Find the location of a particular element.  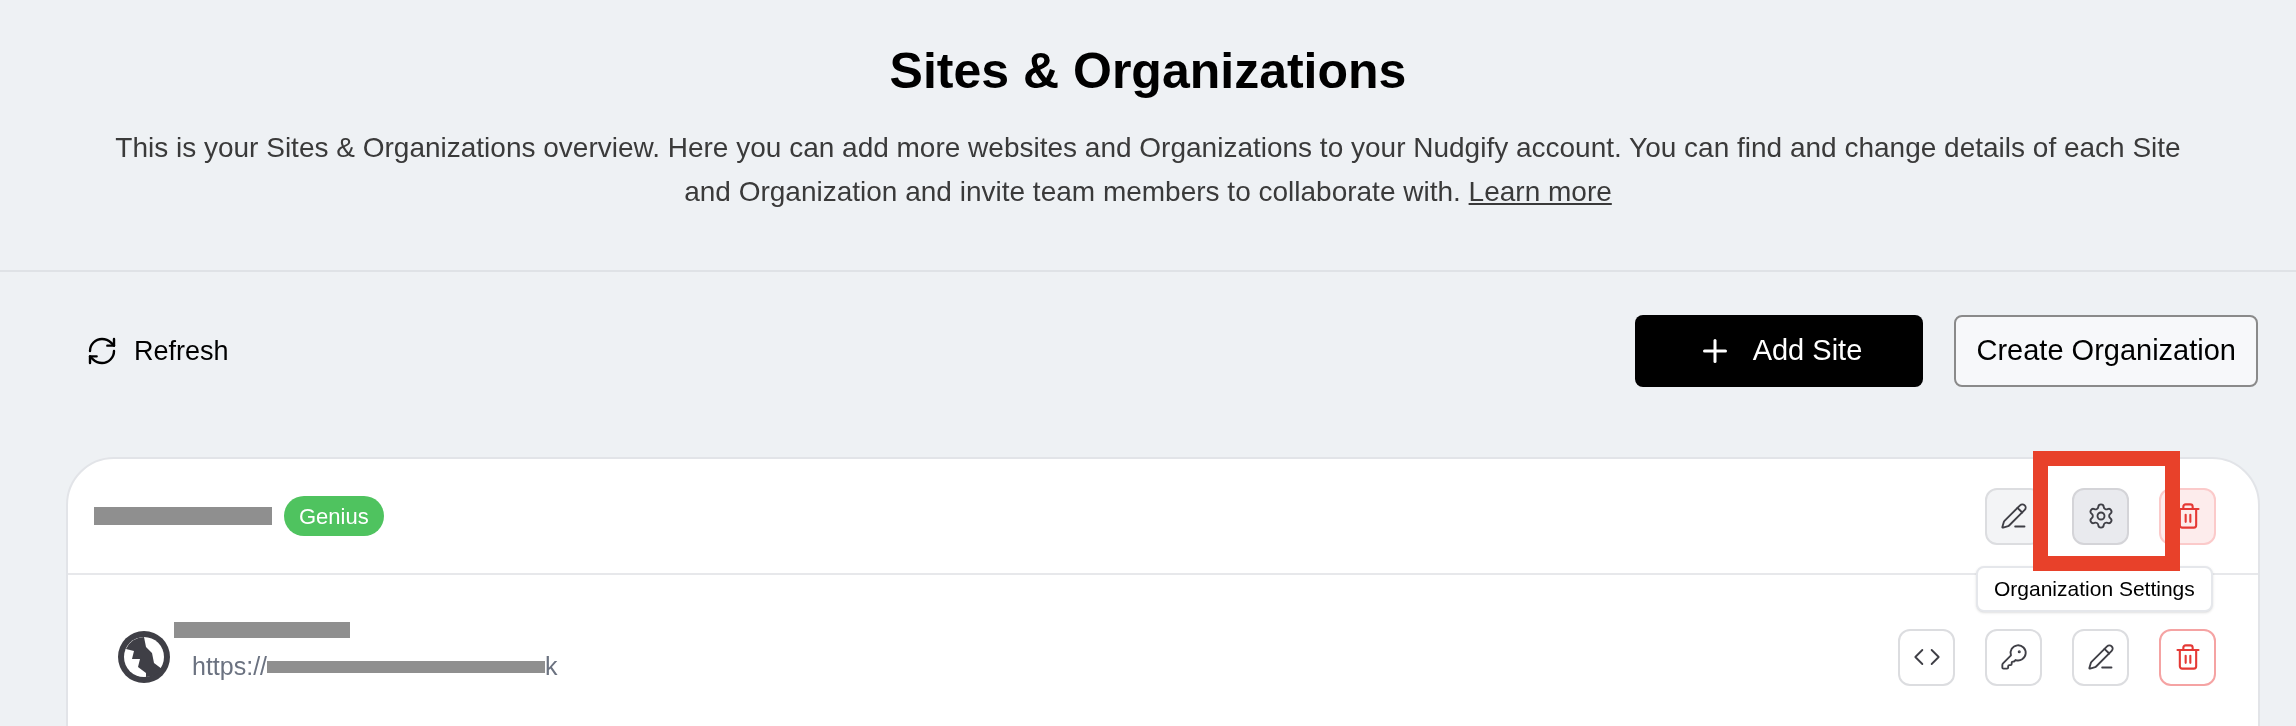

edit-button is located at coordinates (2100, 657).